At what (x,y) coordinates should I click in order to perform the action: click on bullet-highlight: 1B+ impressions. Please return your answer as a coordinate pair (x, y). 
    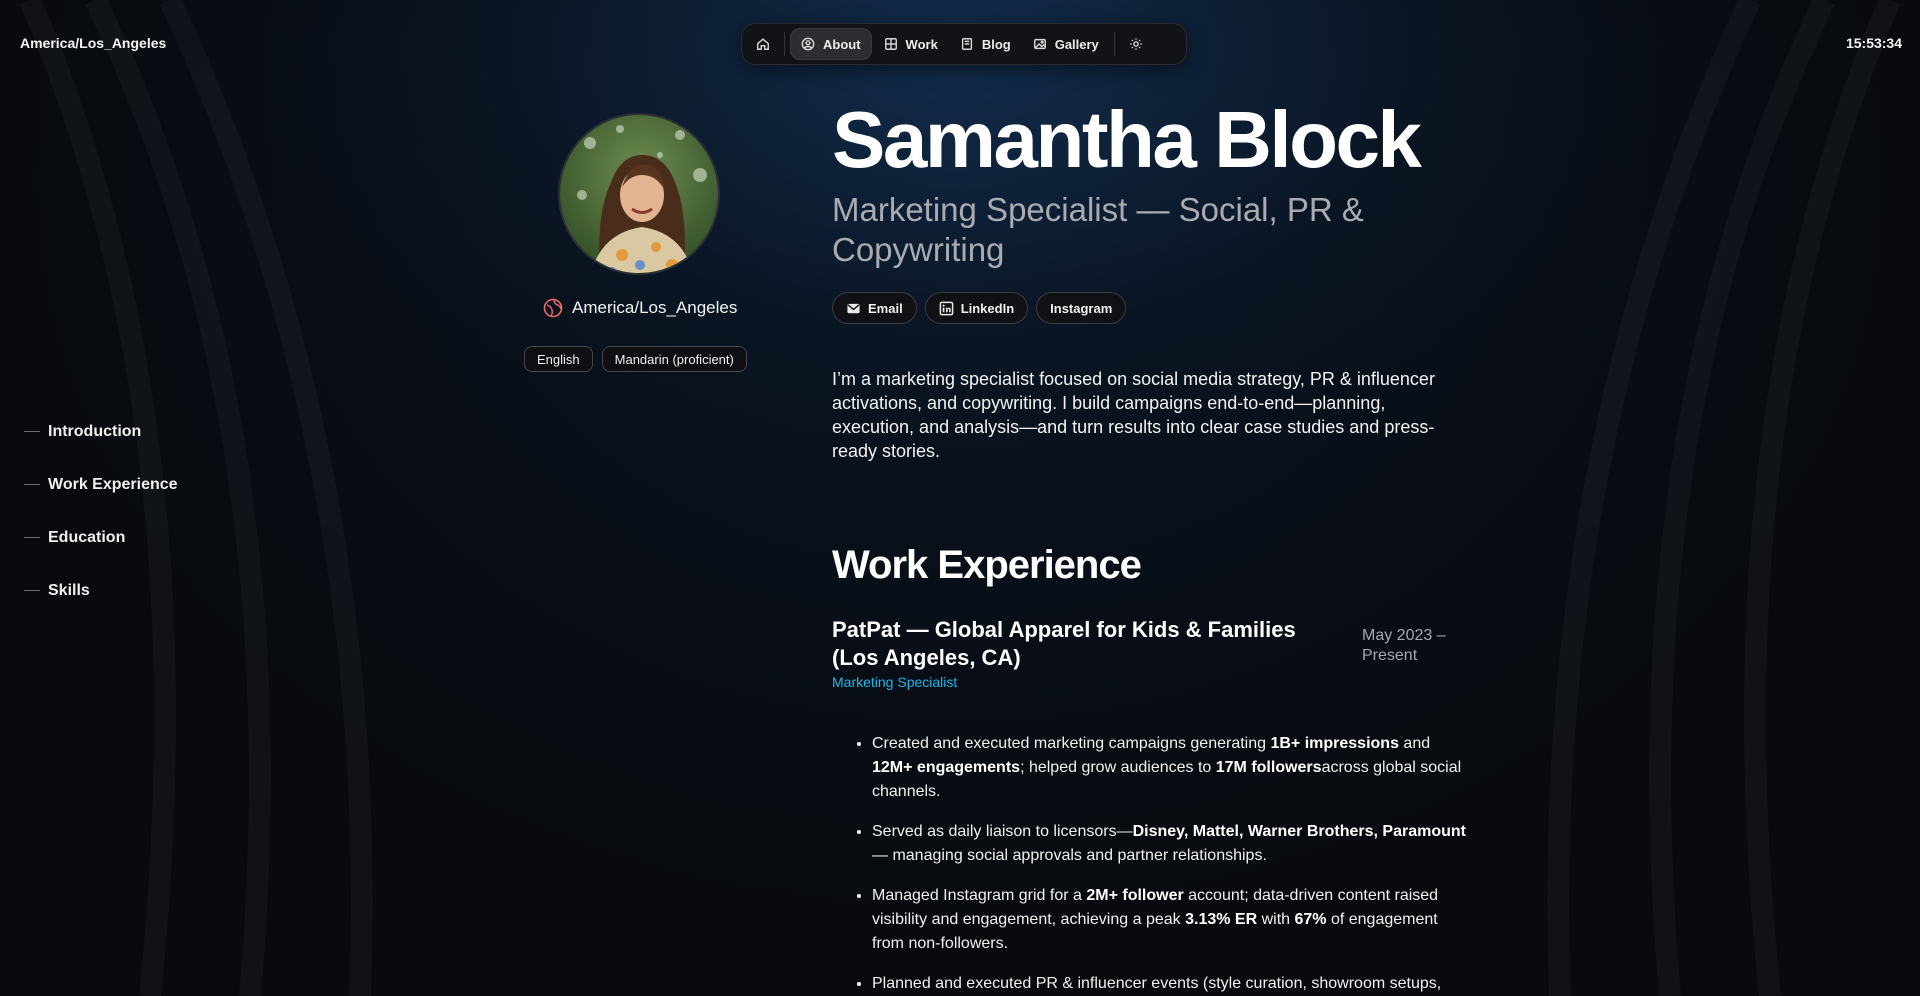
    Looking at the image, I should click on (1334, 743).